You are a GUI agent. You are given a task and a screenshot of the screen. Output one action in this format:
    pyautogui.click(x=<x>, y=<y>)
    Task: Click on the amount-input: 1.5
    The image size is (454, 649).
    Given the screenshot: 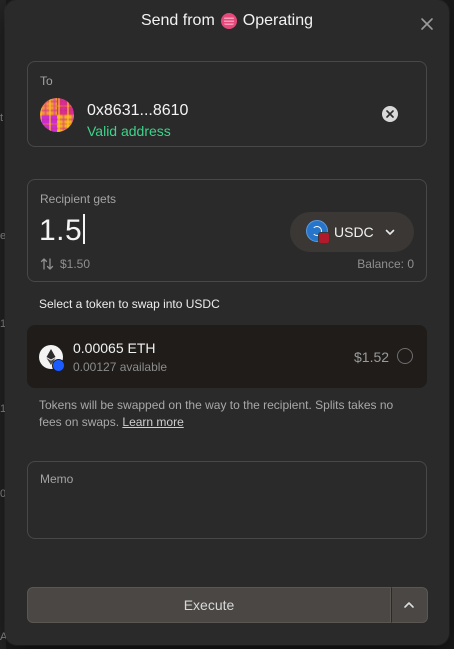 What is the action you would take?
    pyautogui.click(x=62, y=231)
    